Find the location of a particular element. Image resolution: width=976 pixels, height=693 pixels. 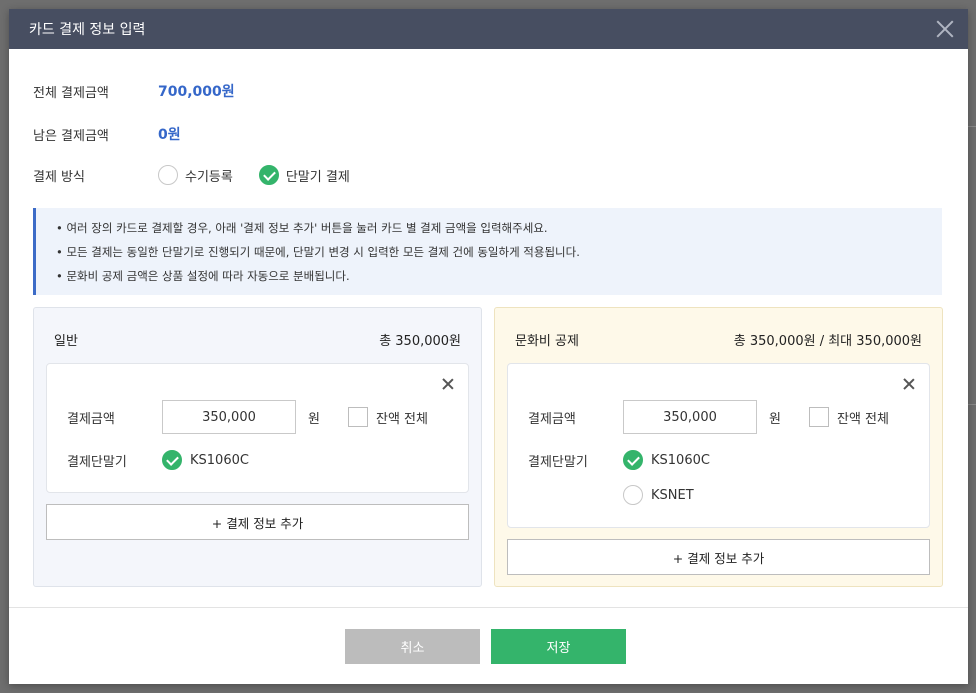

general-payment-card: 결제금액 원 잔액 전체 결제단말기 KS1060C is located at coordinates (257, 428).